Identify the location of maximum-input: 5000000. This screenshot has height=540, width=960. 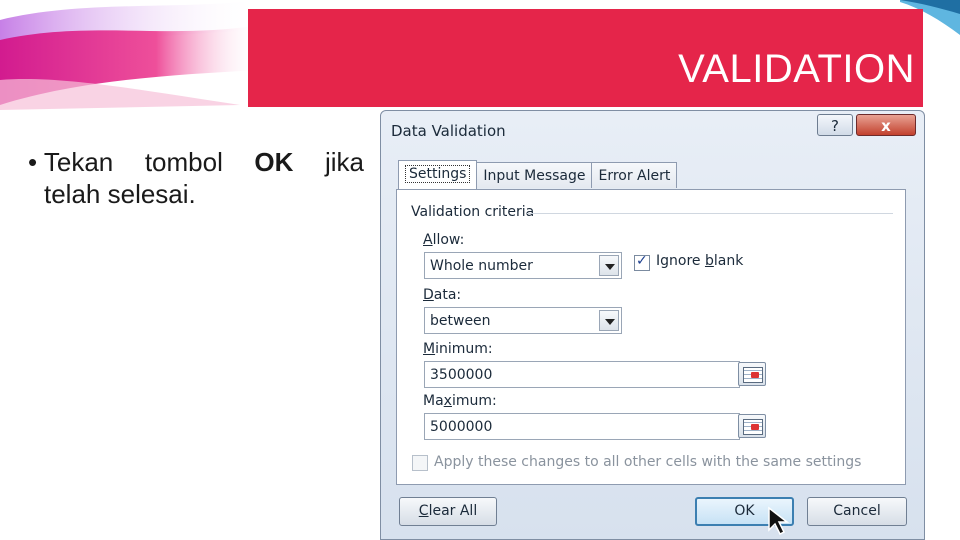
(582, 426).